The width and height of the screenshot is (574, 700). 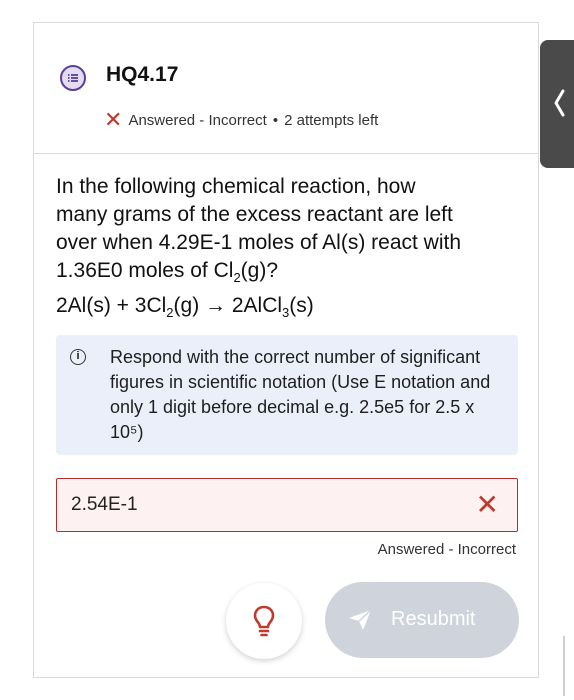 What do you see at coordinates (185, 307) in the screenshot?
I see `chemical-equation: 2Al(s) + 3Cl2(g) → 2AlCl3(s)` at bounding box center [185, 307].